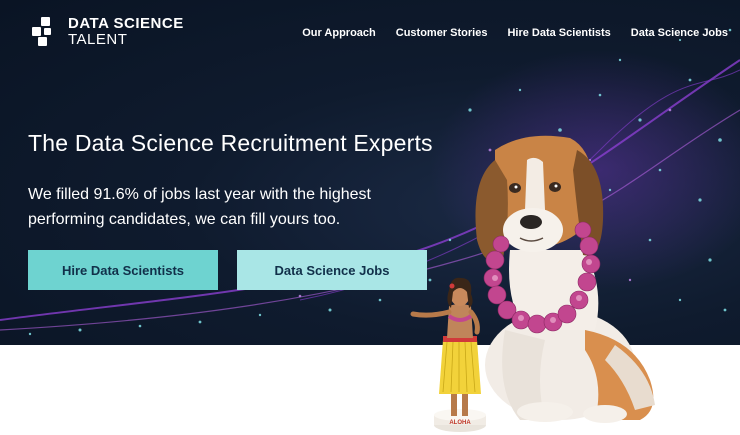 Image resolution: width=740 pixels, height=435 pixels. Describe the element at coordinates (45, 32) in the screenshot. I see `logo-mark-icon` at that location.